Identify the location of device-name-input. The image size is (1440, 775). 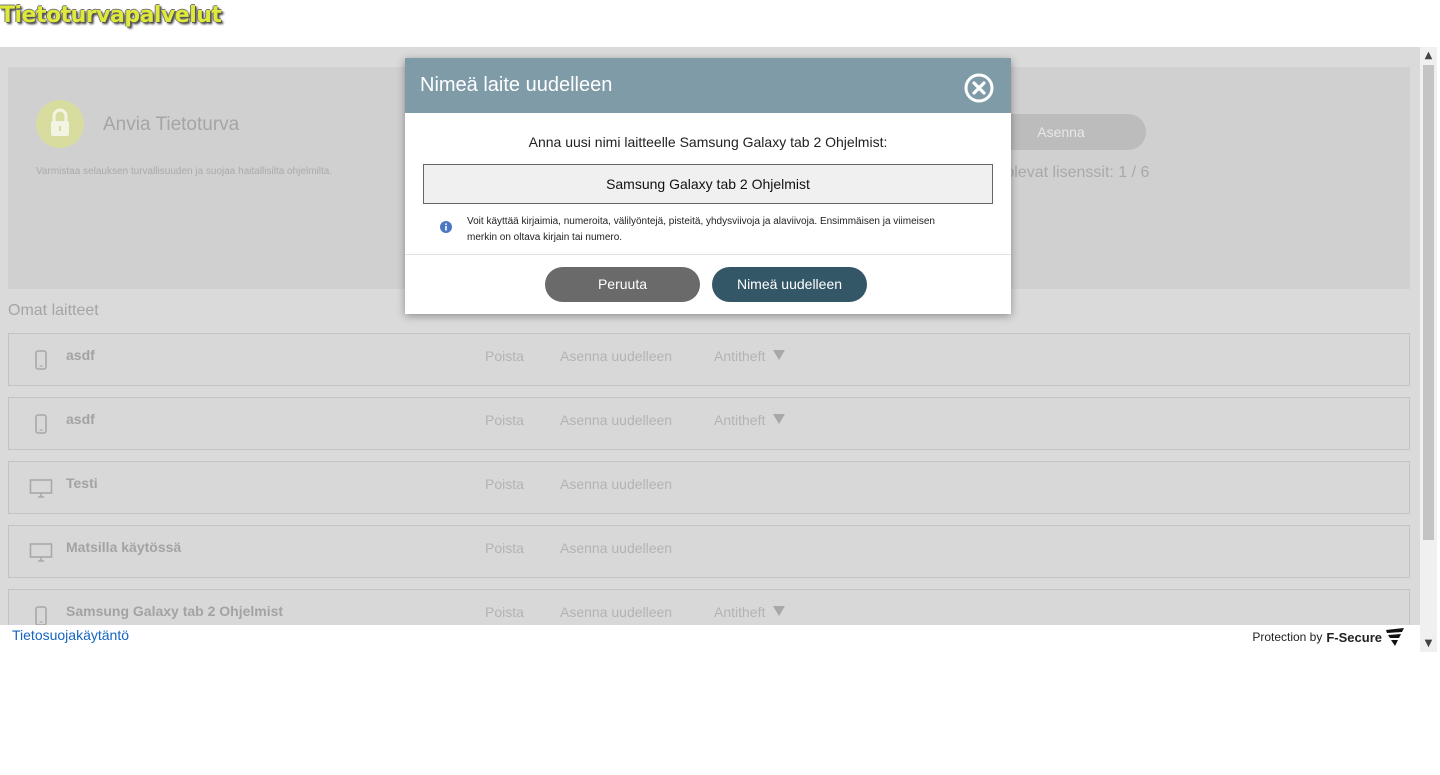
(708, 184).